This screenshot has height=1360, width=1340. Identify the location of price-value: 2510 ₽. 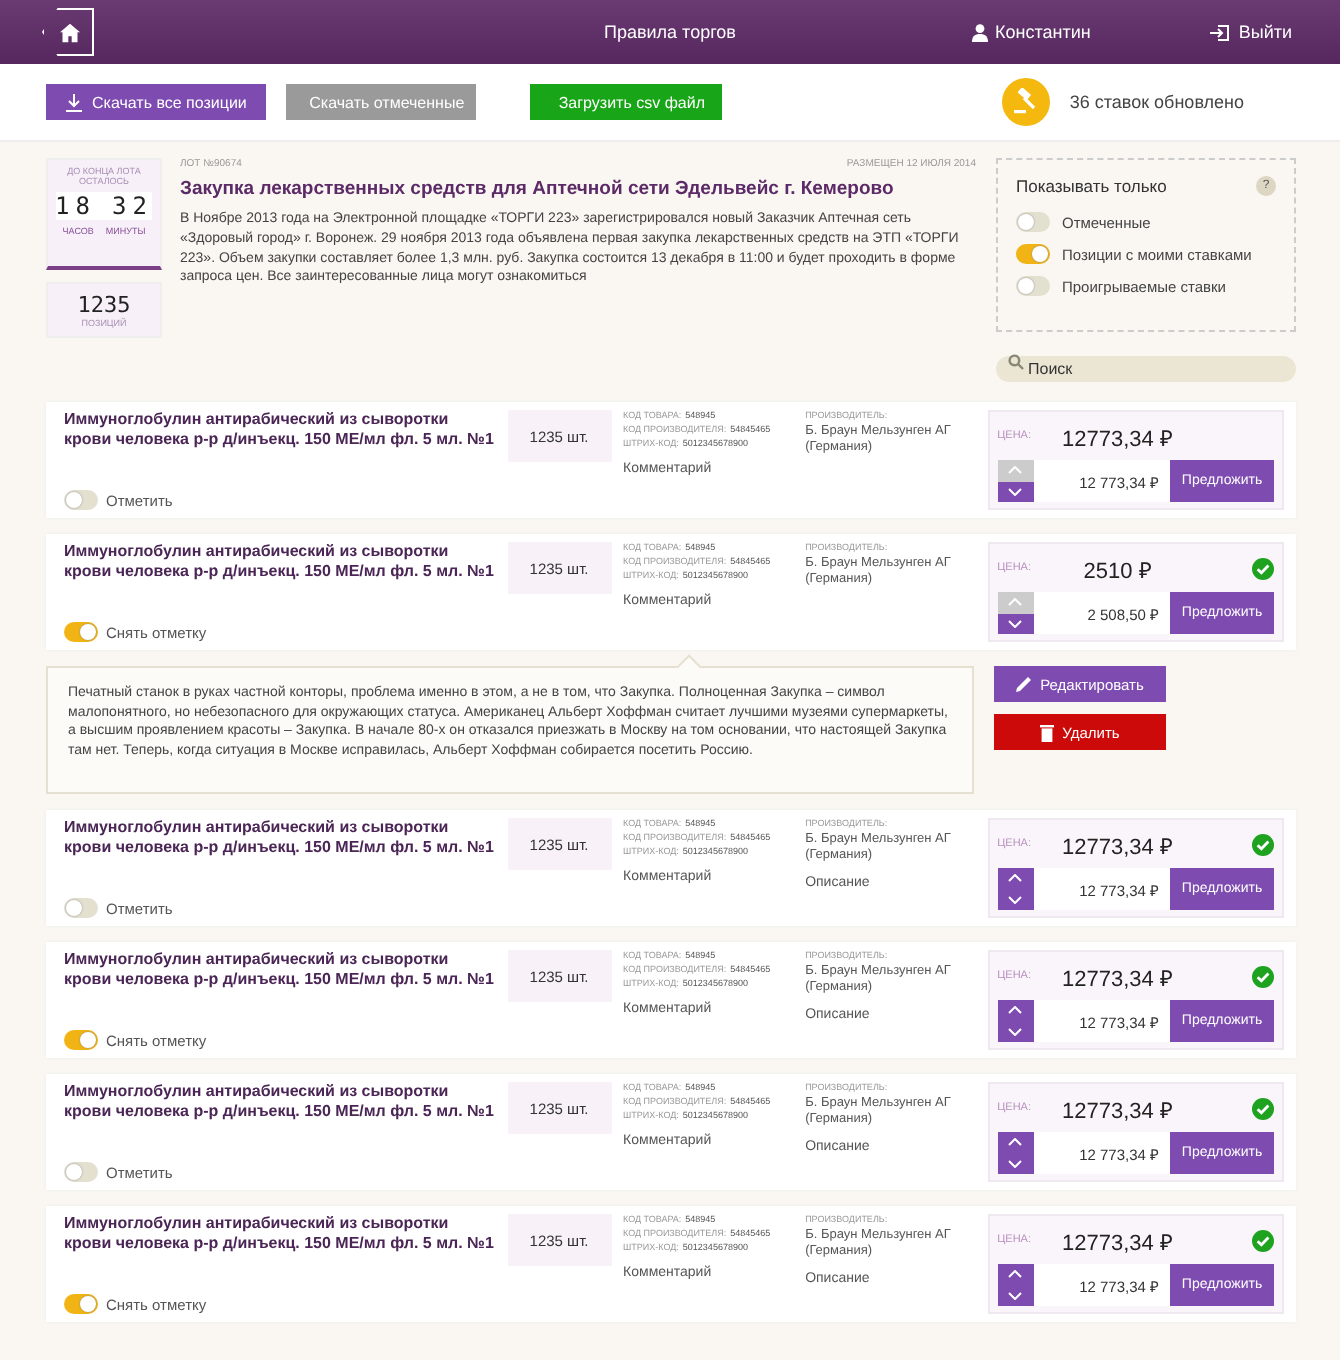
(1117, 570).